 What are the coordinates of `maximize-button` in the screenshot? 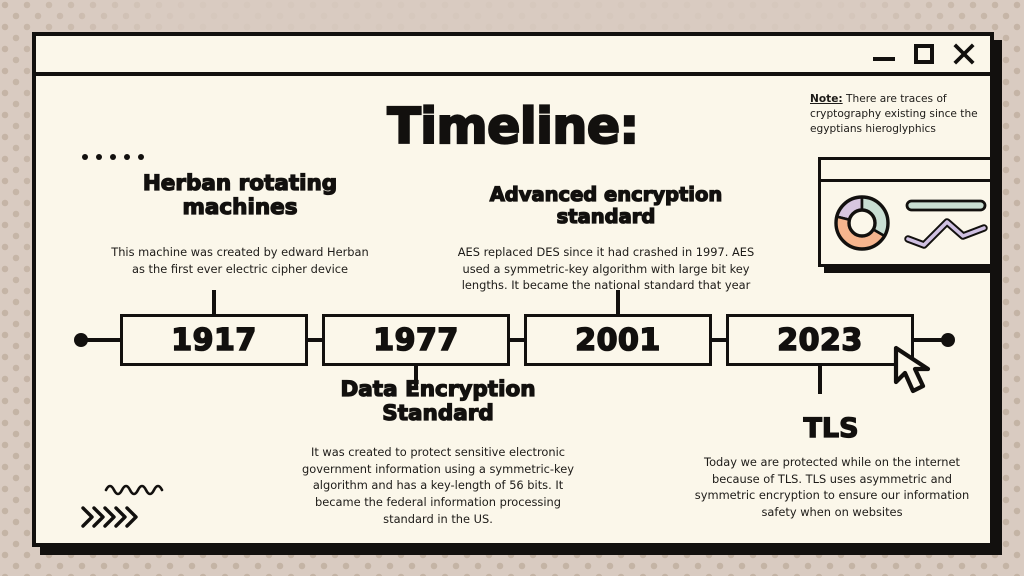 It's located at (924, 54).